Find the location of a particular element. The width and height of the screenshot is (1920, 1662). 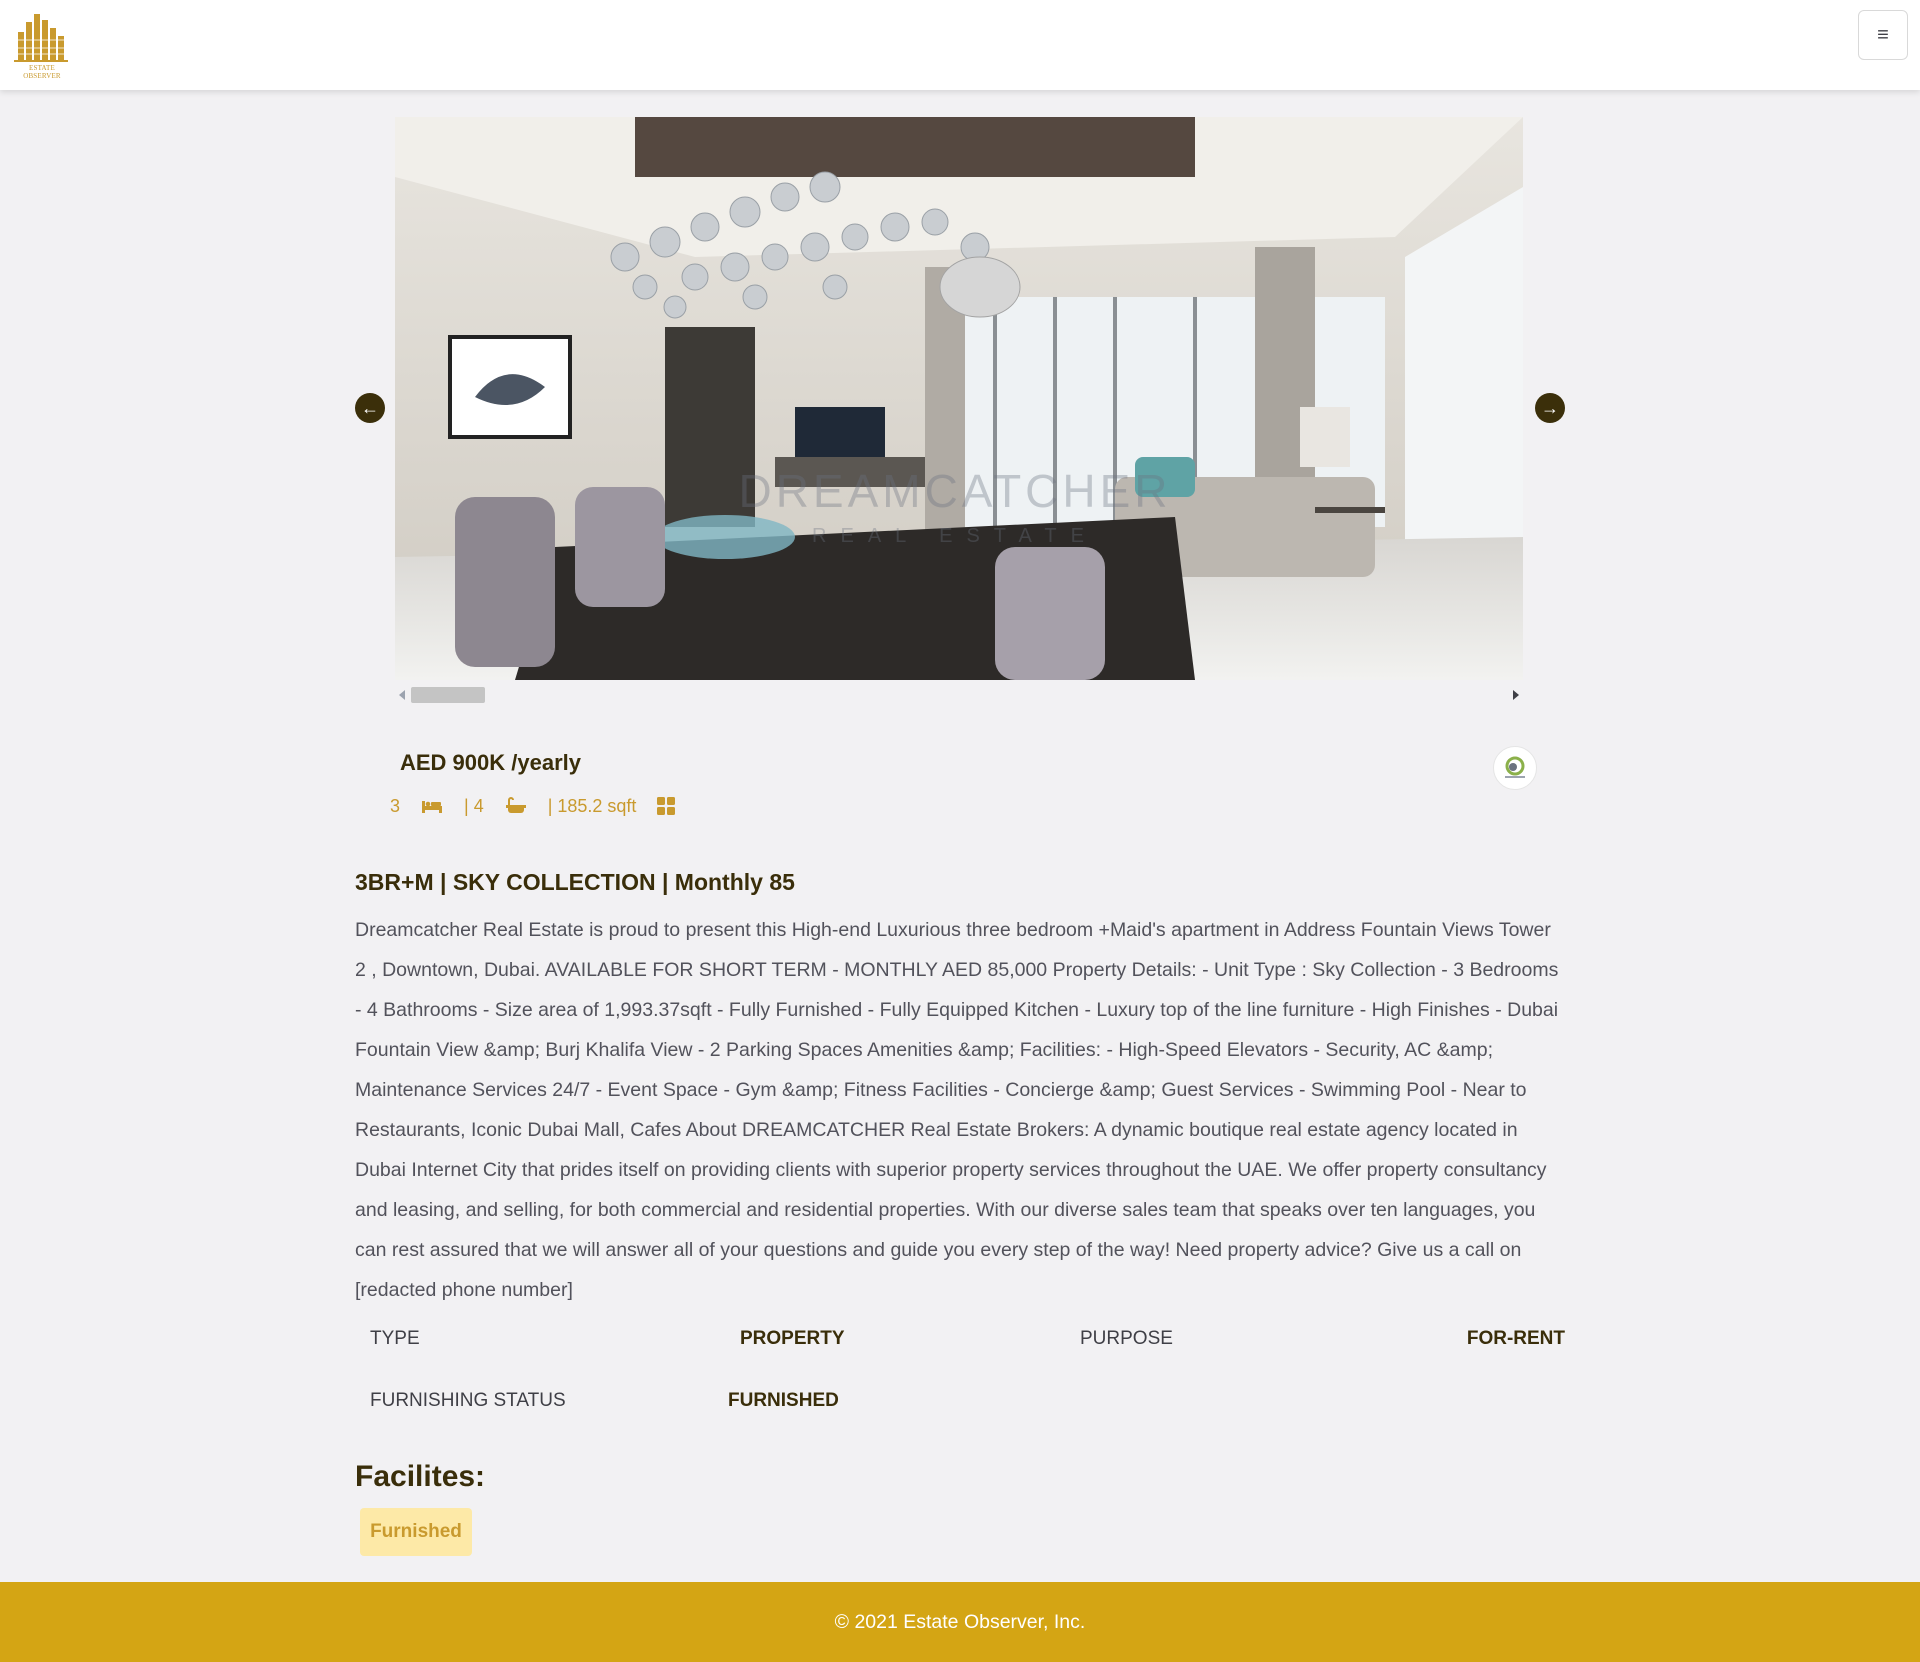

purpose-label: PURPOSE is located at coordinates (1126, 1338).